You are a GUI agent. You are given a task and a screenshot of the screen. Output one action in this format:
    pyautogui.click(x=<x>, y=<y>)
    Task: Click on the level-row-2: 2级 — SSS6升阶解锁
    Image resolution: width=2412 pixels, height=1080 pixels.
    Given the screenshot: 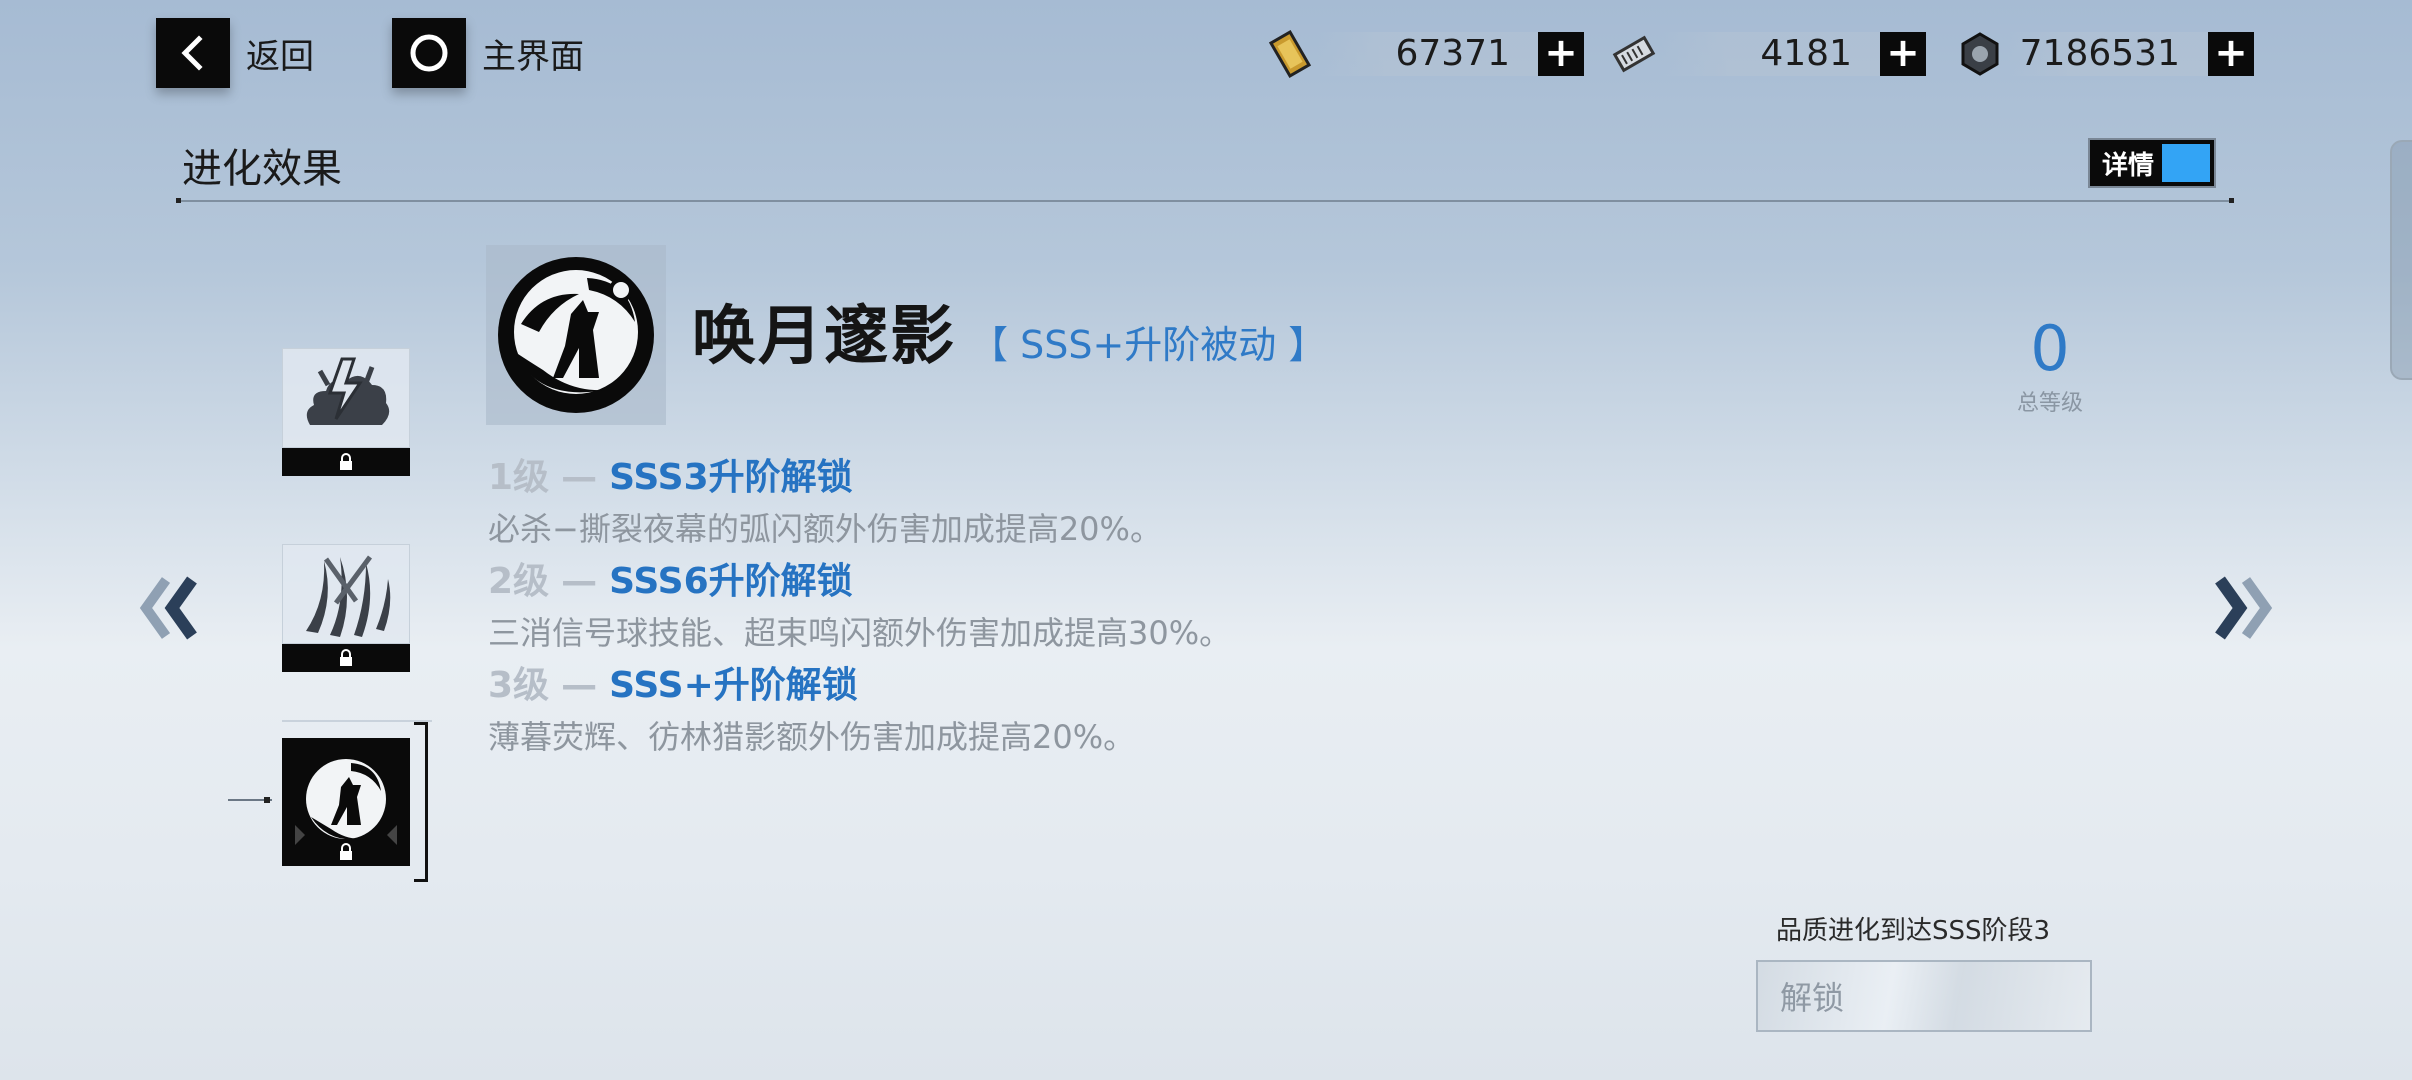 What is the action you would take?
    pyautogui.click(x=670, y=581)
    